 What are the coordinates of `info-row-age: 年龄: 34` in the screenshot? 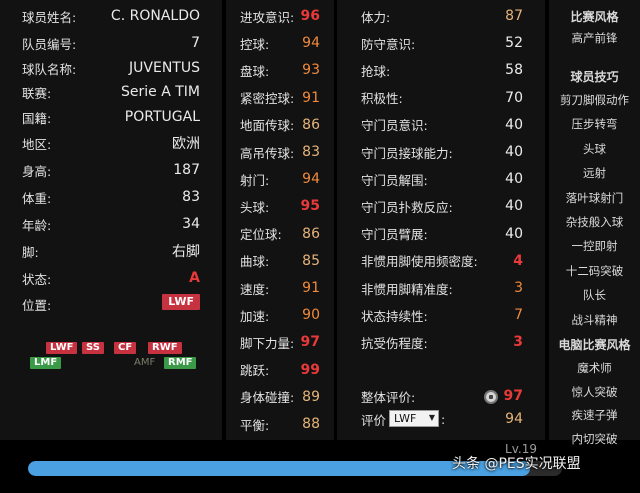 It's located at (111, 224).